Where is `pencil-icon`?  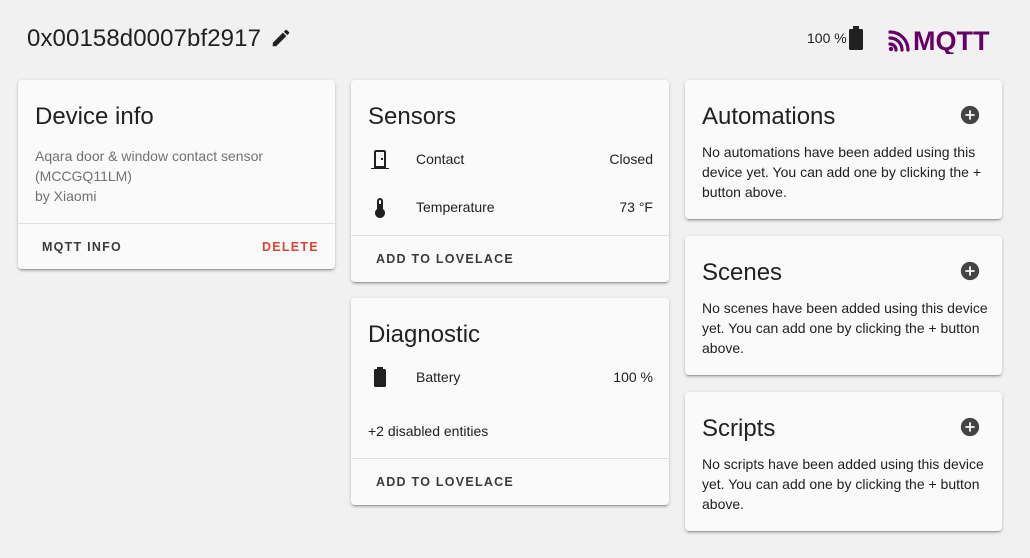 pencil-icon is located at coordinates (281, 38).